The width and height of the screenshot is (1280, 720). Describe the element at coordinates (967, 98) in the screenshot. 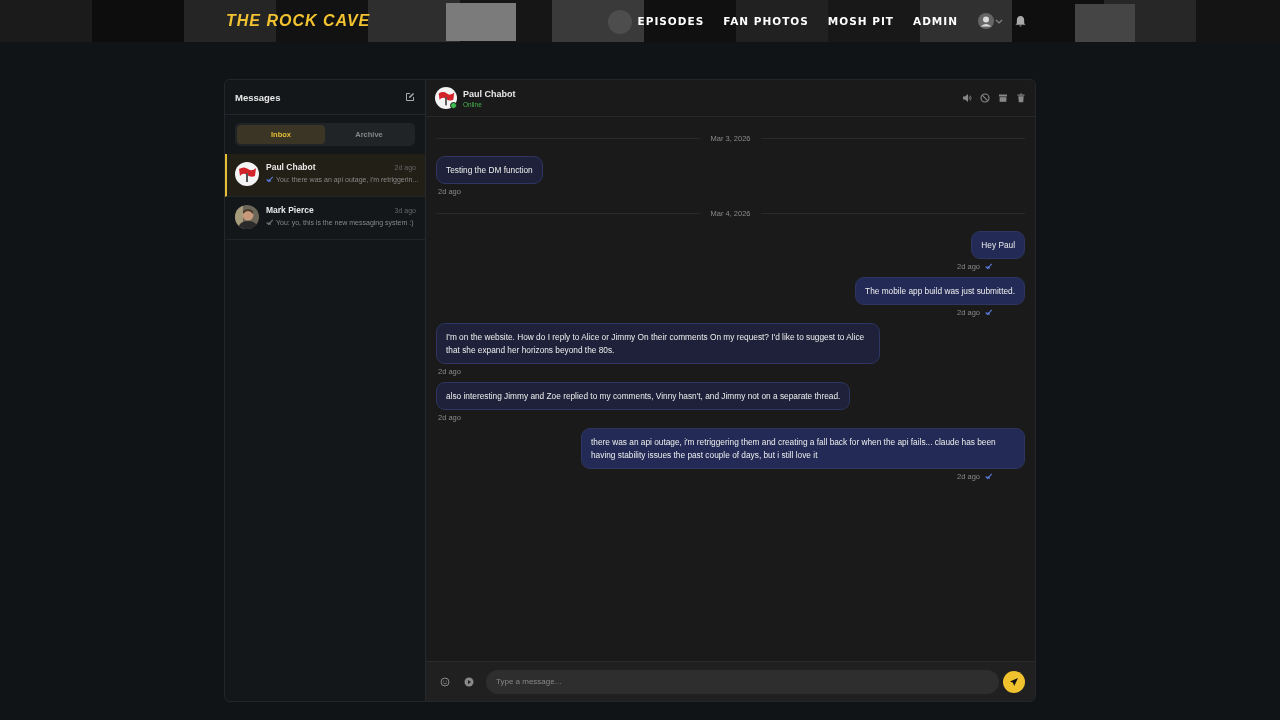

I see `speaker-icon` at that location.